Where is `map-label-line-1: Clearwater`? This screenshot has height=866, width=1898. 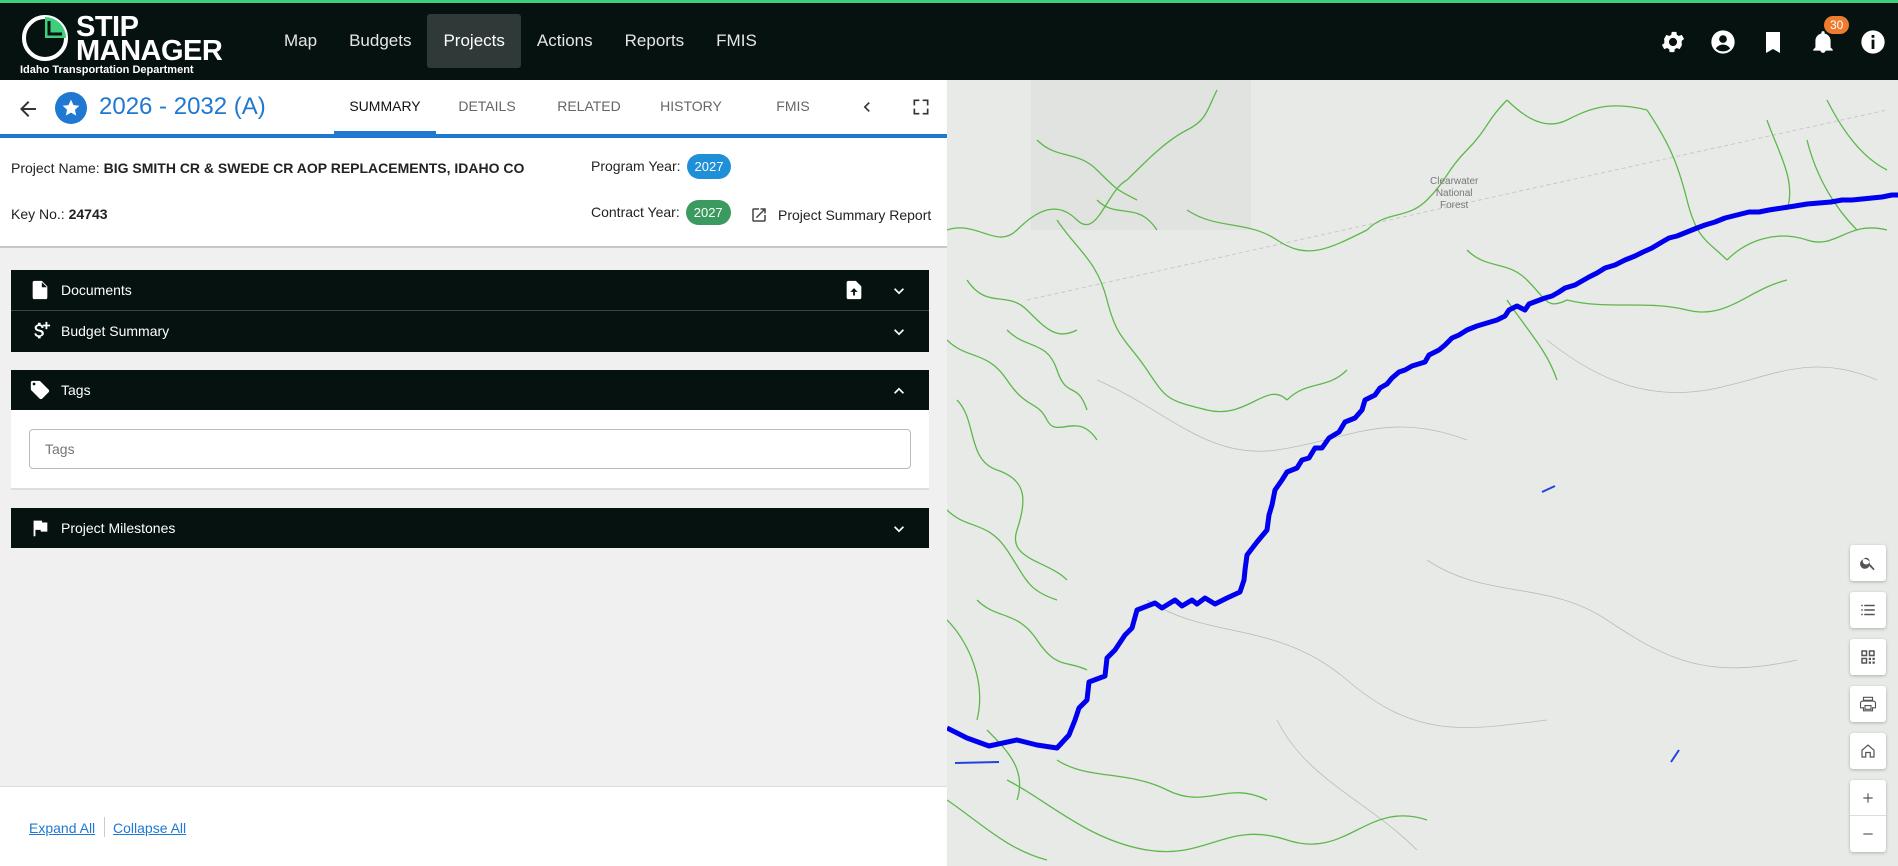
map-label-line-1: Clearwater is located at coordinates (1454, 181).